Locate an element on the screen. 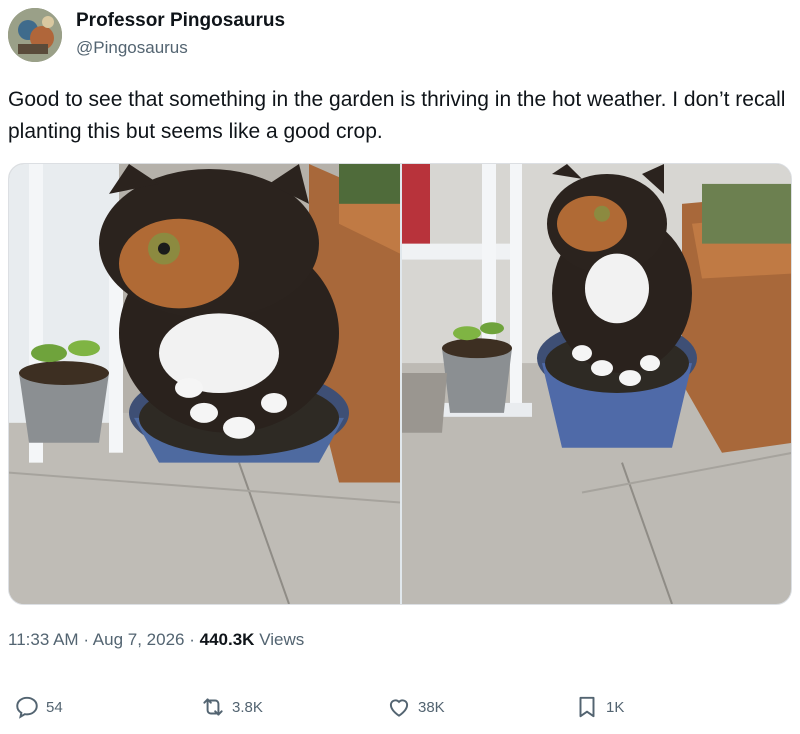 The height and width of the screenshot is (734, 800). reply-count: 54 is located at coordinates (54, 707).